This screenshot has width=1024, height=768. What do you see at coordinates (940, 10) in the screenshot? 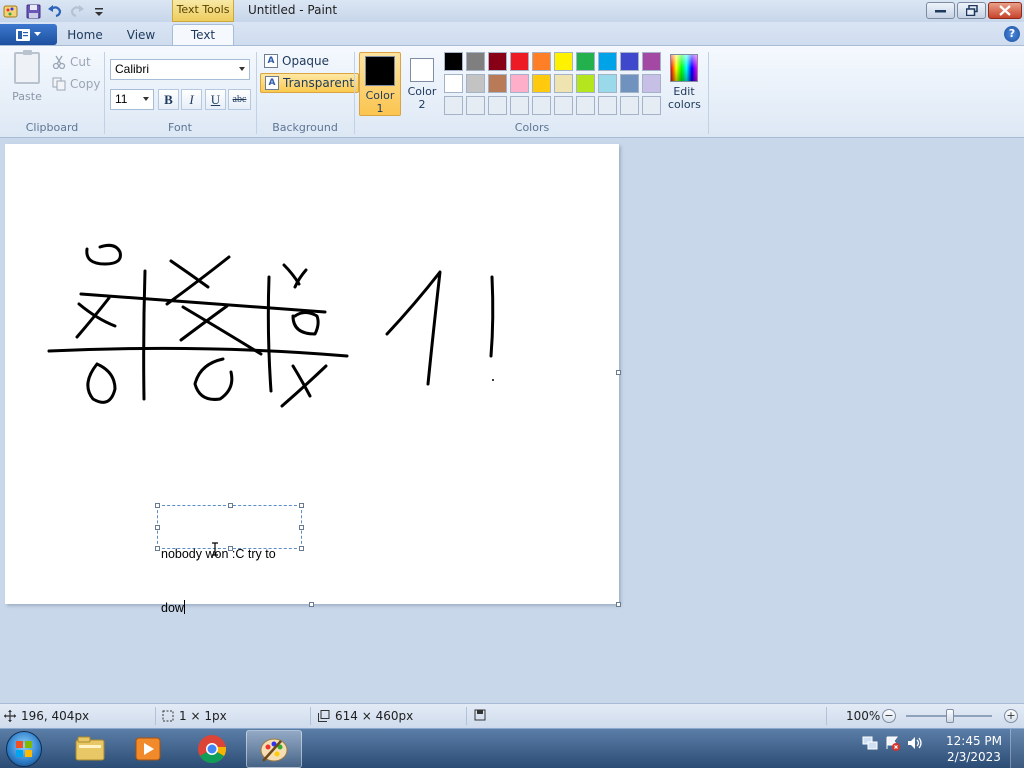
I see `minimize-button` at bounding box center [940, 10].